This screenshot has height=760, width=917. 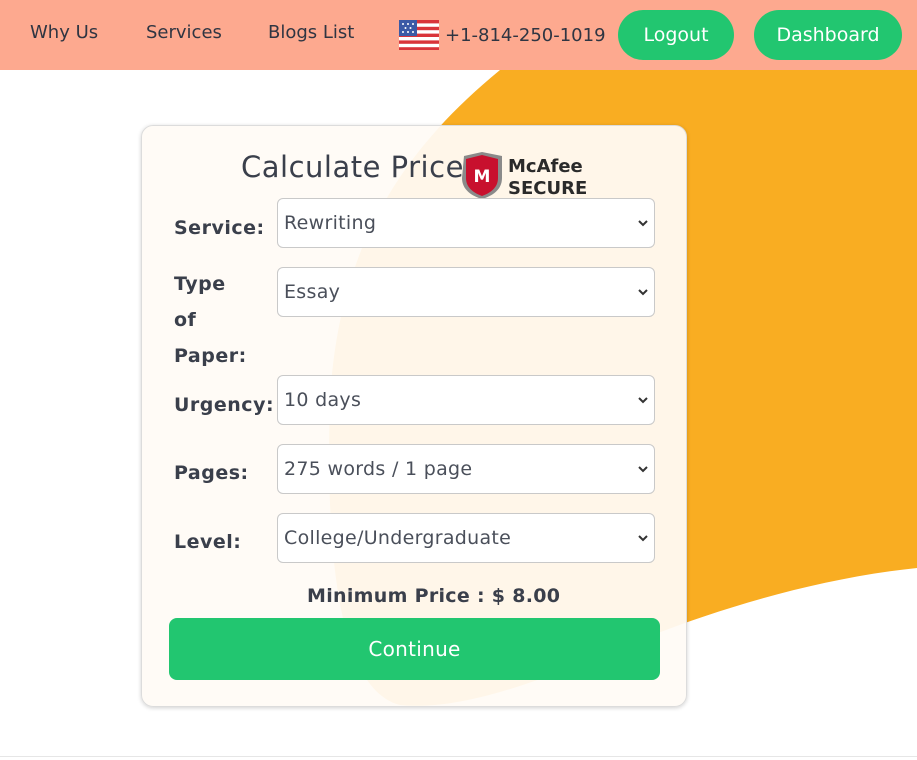 What do you see at coordinates (828, 35) in the screenshot?
I see `dashboard-button: Dashboard` at bounding box center [828, 35].